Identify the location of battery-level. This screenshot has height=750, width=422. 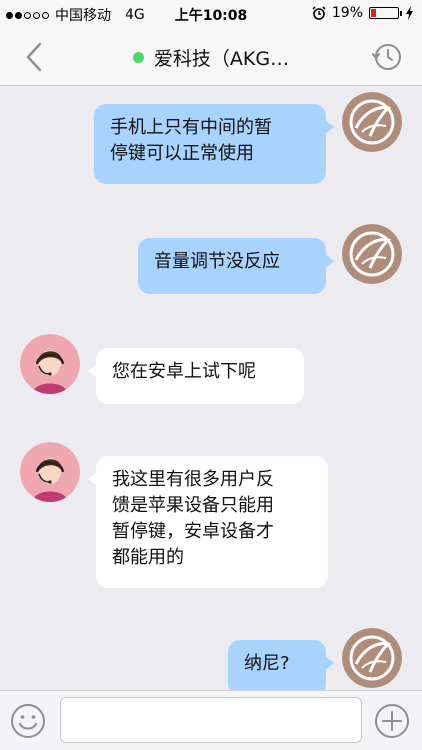
(373, 13).